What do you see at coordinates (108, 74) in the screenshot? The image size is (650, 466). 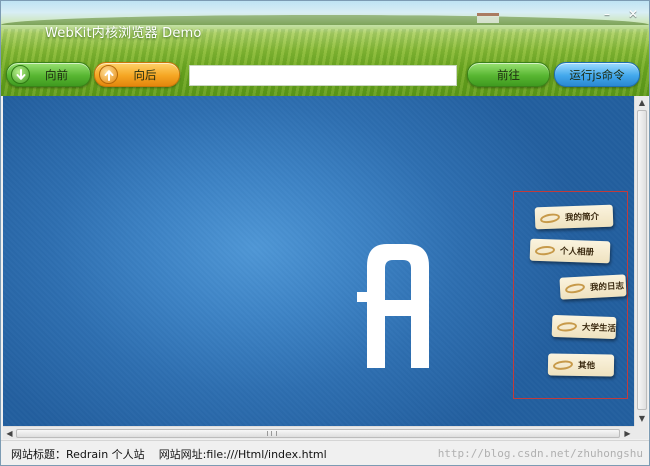 I see `arrow-up-icon` at bounding box center [108, 74].